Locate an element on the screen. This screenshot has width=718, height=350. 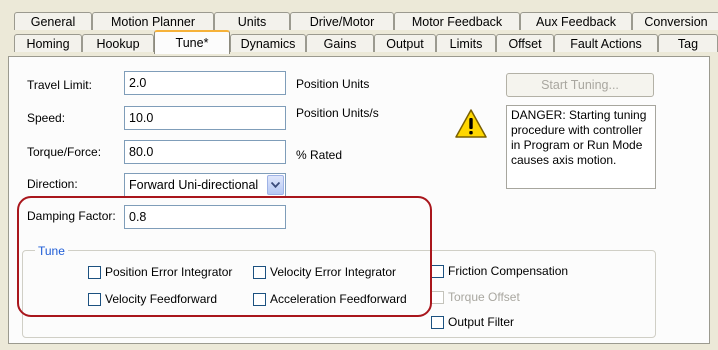
dropdown-arrow-button is located at coordinates (275, 185).